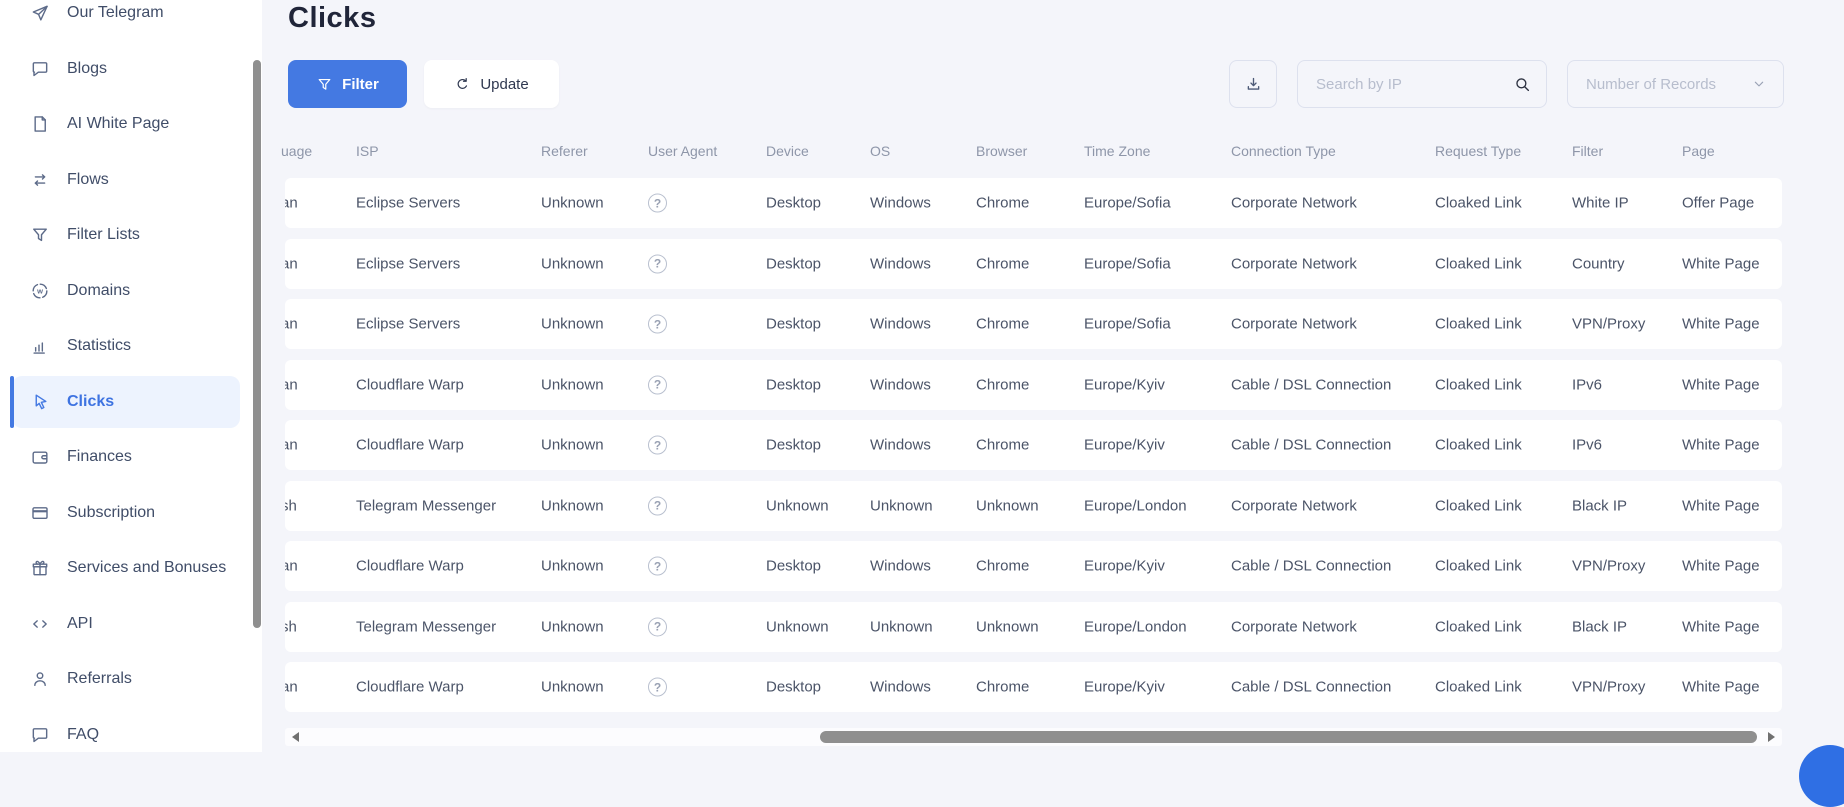  I want to click on column-header: Time Zone, so click(1117, 151).